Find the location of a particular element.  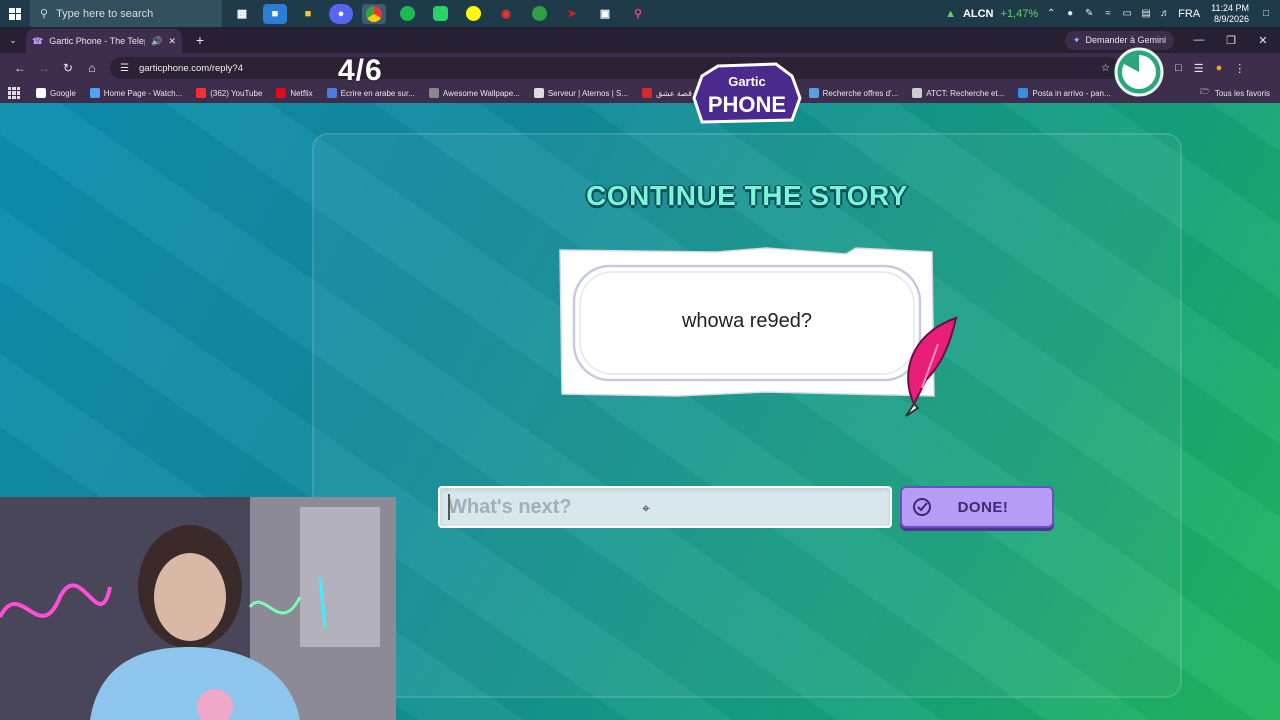

clock: 11:24 PM 8/9/2026 is located at coordinates (1230, 14).